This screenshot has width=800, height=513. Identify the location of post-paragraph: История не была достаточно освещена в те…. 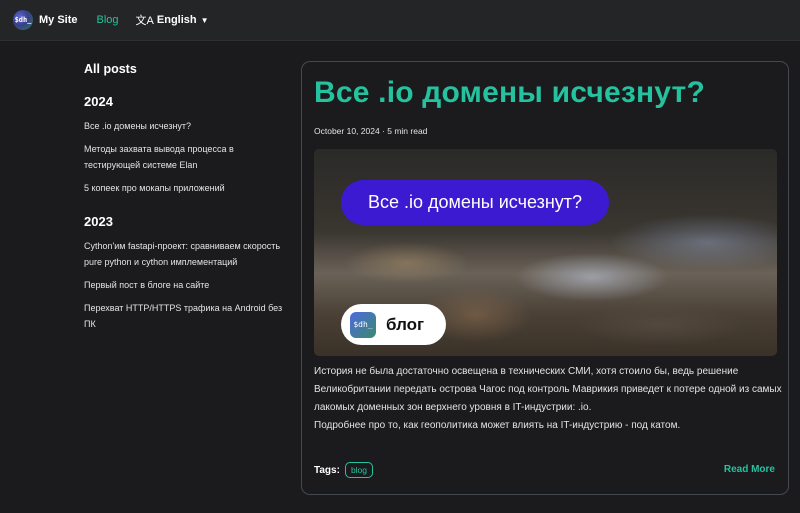
(548, 389).